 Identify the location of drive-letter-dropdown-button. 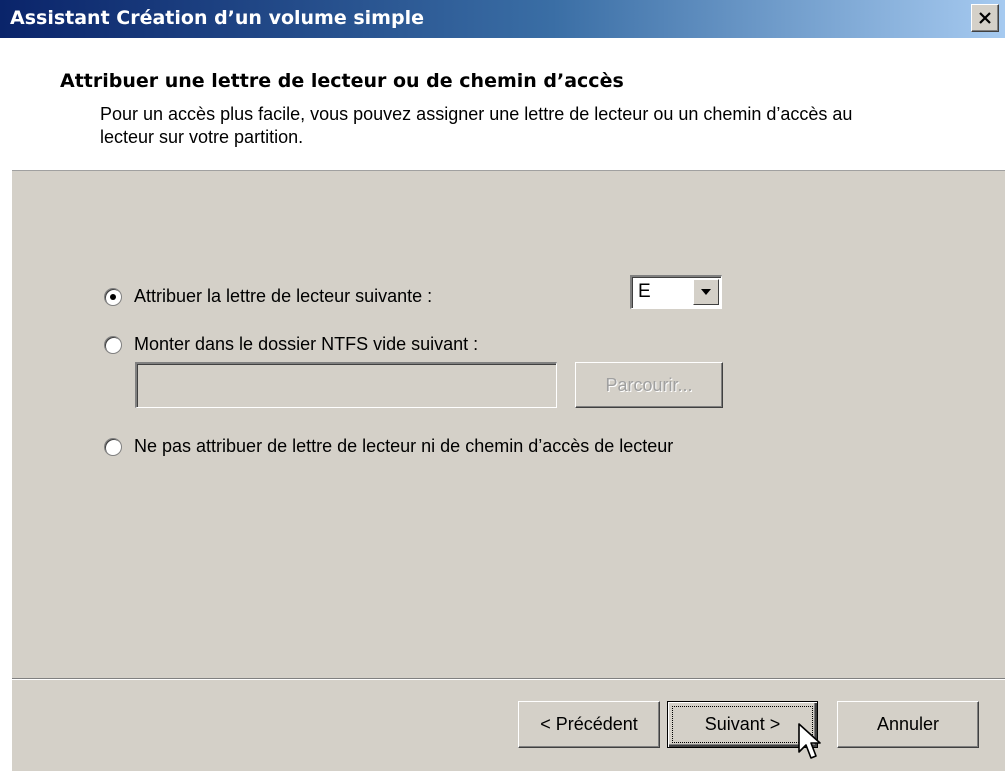
(706, 292).